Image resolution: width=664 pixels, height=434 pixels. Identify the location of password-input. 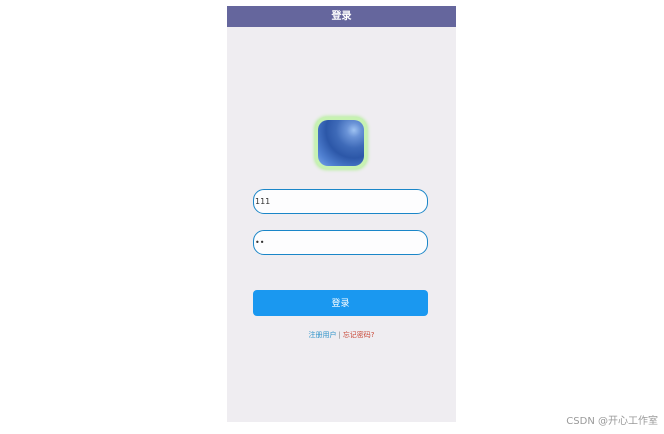
(340, 242).